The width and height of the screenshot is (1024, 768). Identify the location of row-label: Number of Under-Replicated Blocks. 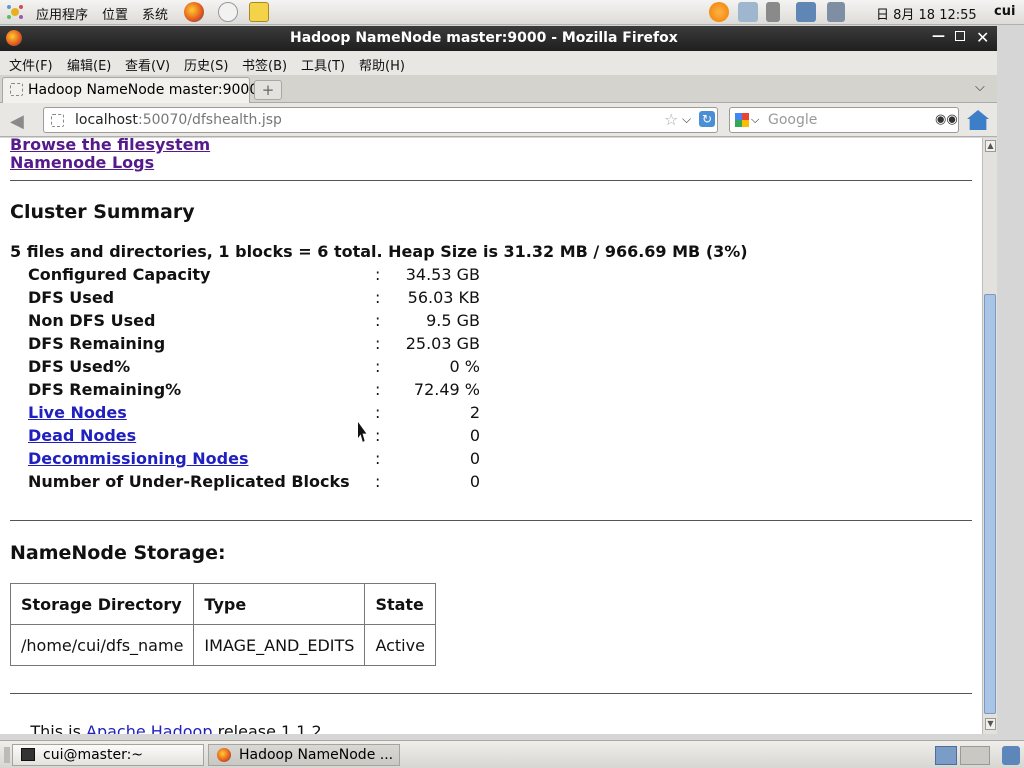
(189, 481).